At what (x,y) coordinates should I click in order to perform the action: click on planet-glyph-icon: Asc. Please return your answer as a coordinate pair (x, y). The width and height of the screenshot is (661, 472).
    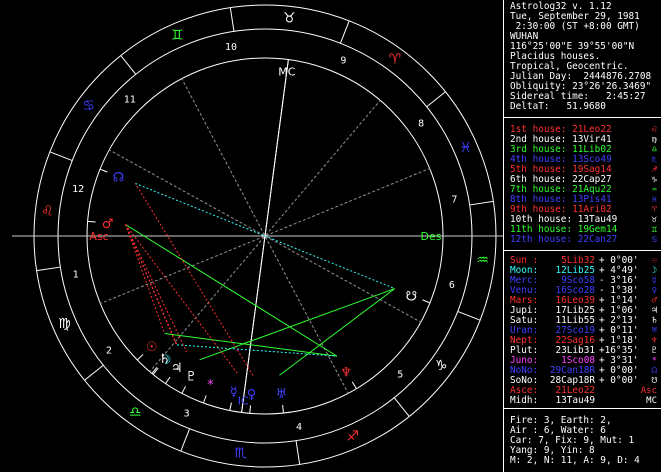
    Looking at the image, I should click on (648, 391).